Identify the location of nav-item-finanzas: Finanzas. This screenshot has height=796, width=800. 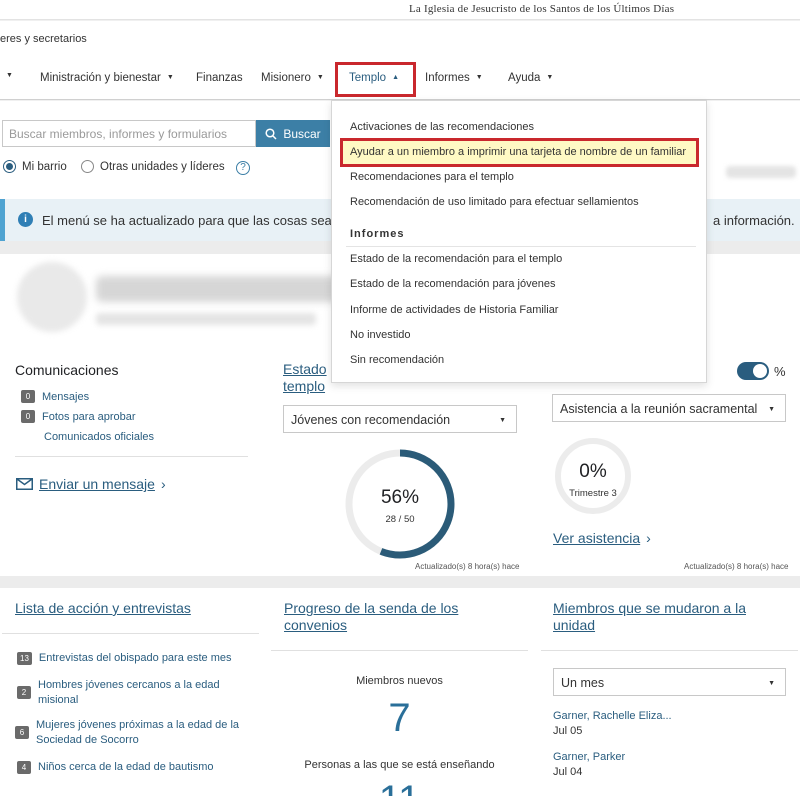
(219, 78).